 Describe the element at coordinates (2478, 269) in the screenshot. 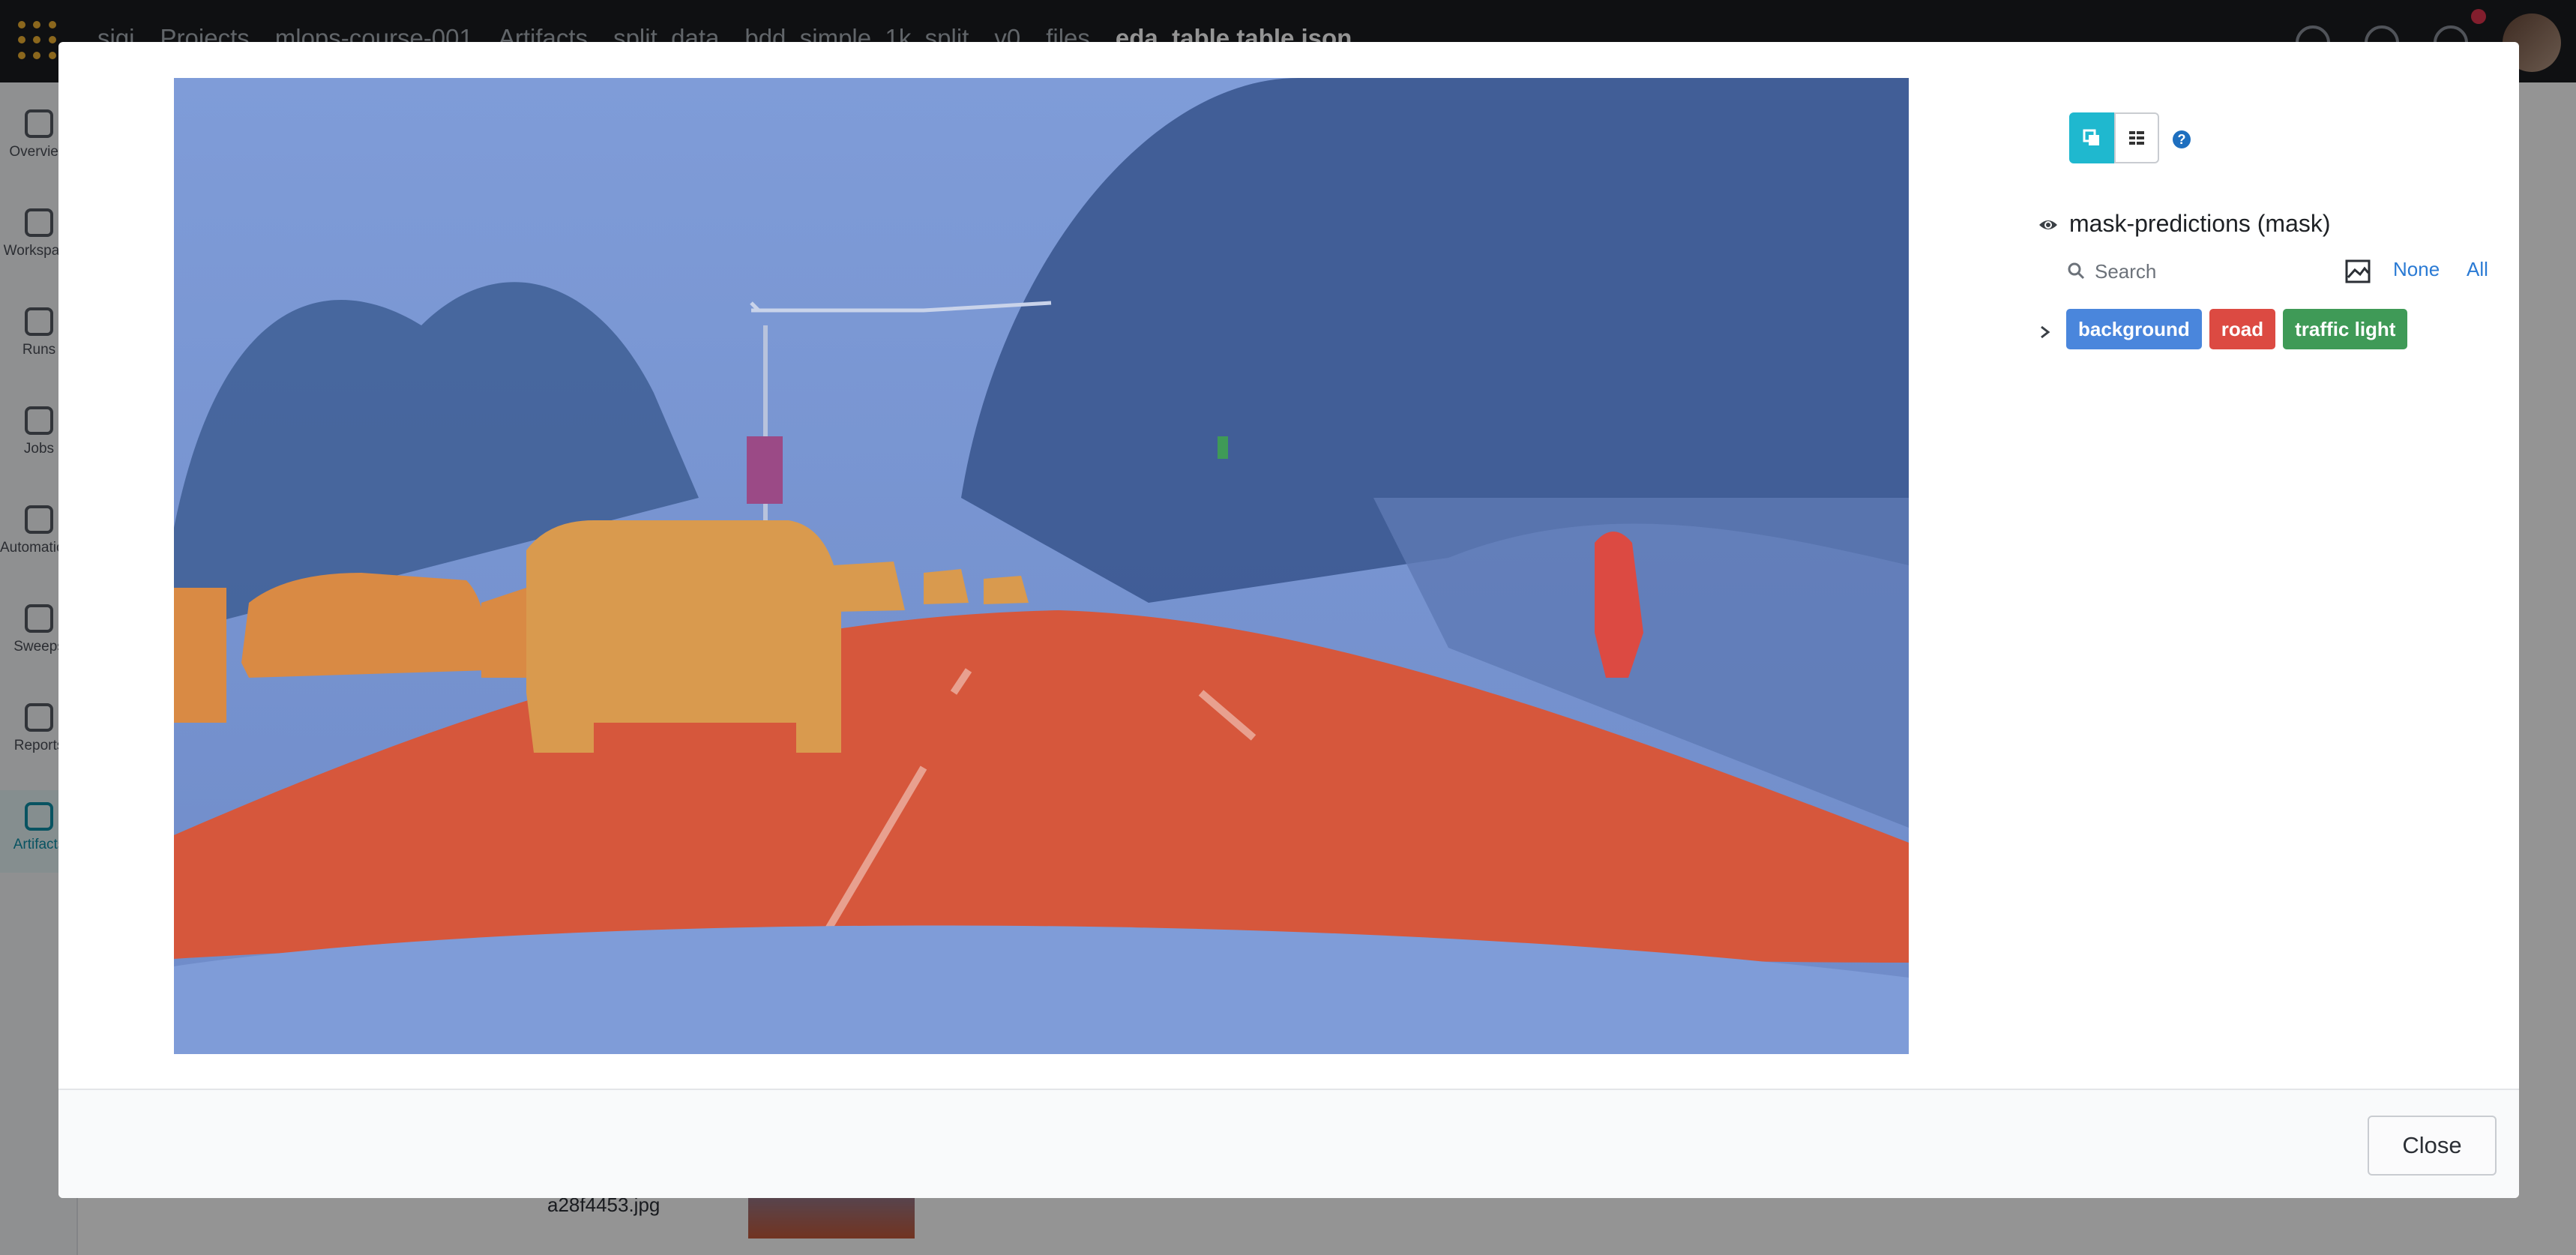

I see `select-all-link: All` at that location.